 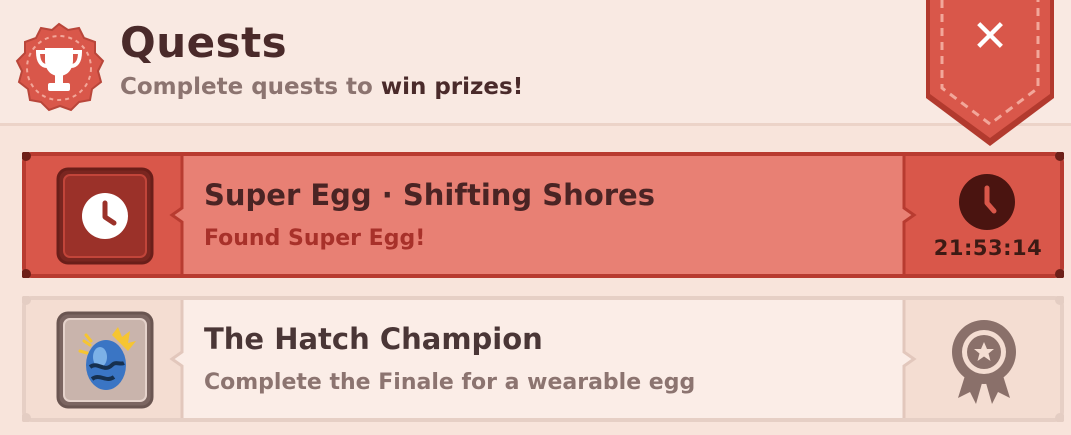 What do you see at coordinates (60, 67) in the screenshot?
I see `trophy-icon` at bounding box center [60, 67].